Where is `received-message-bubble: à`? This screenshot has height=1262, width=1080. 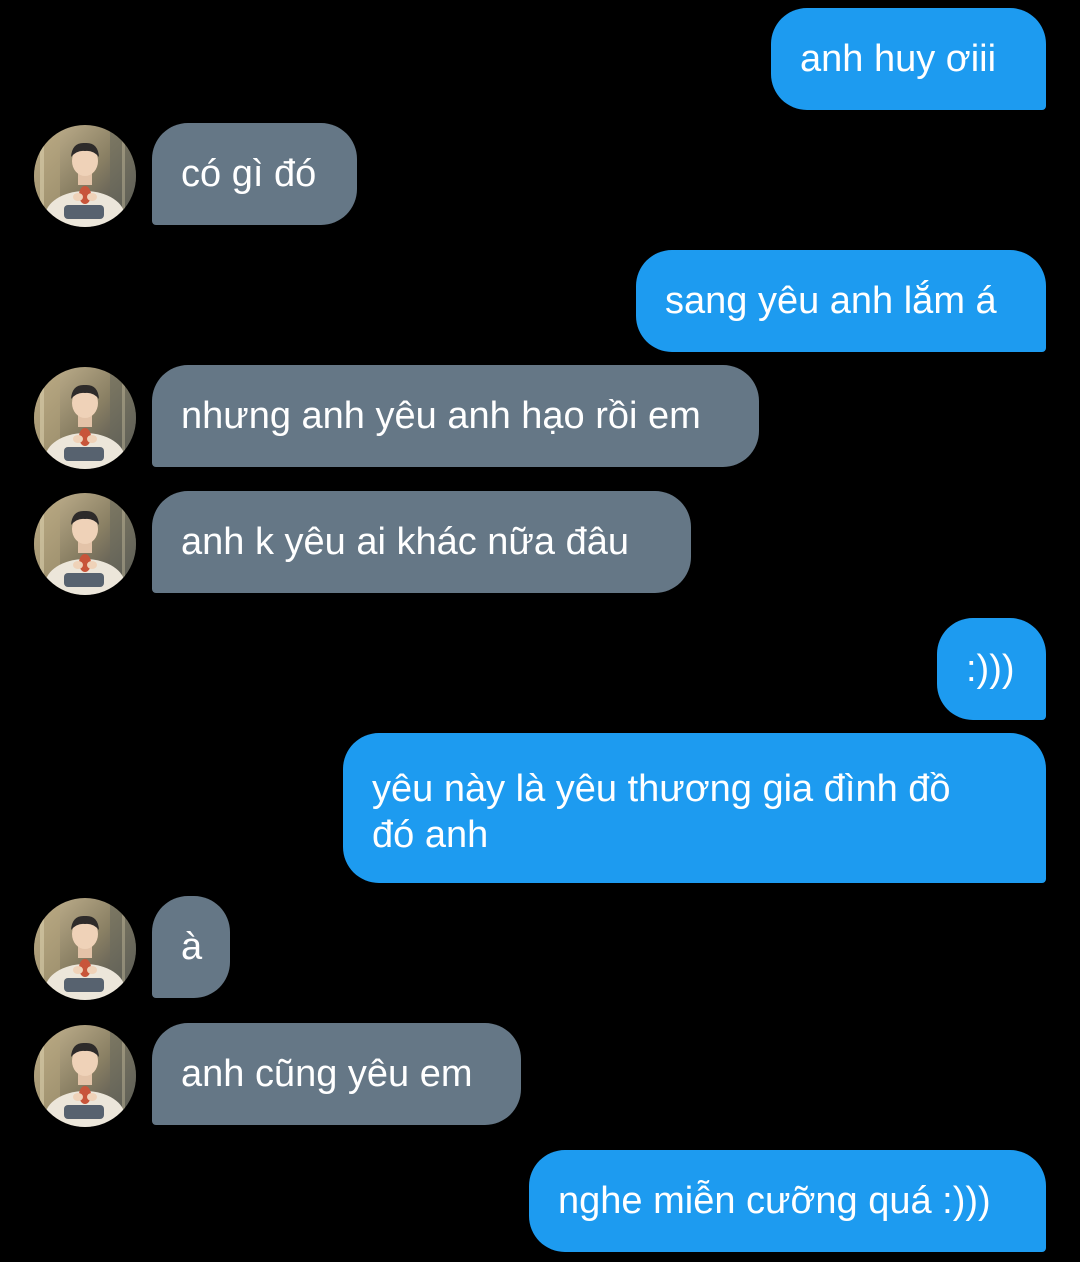
received-message-bubble: à is located at coordinates (191, 947).